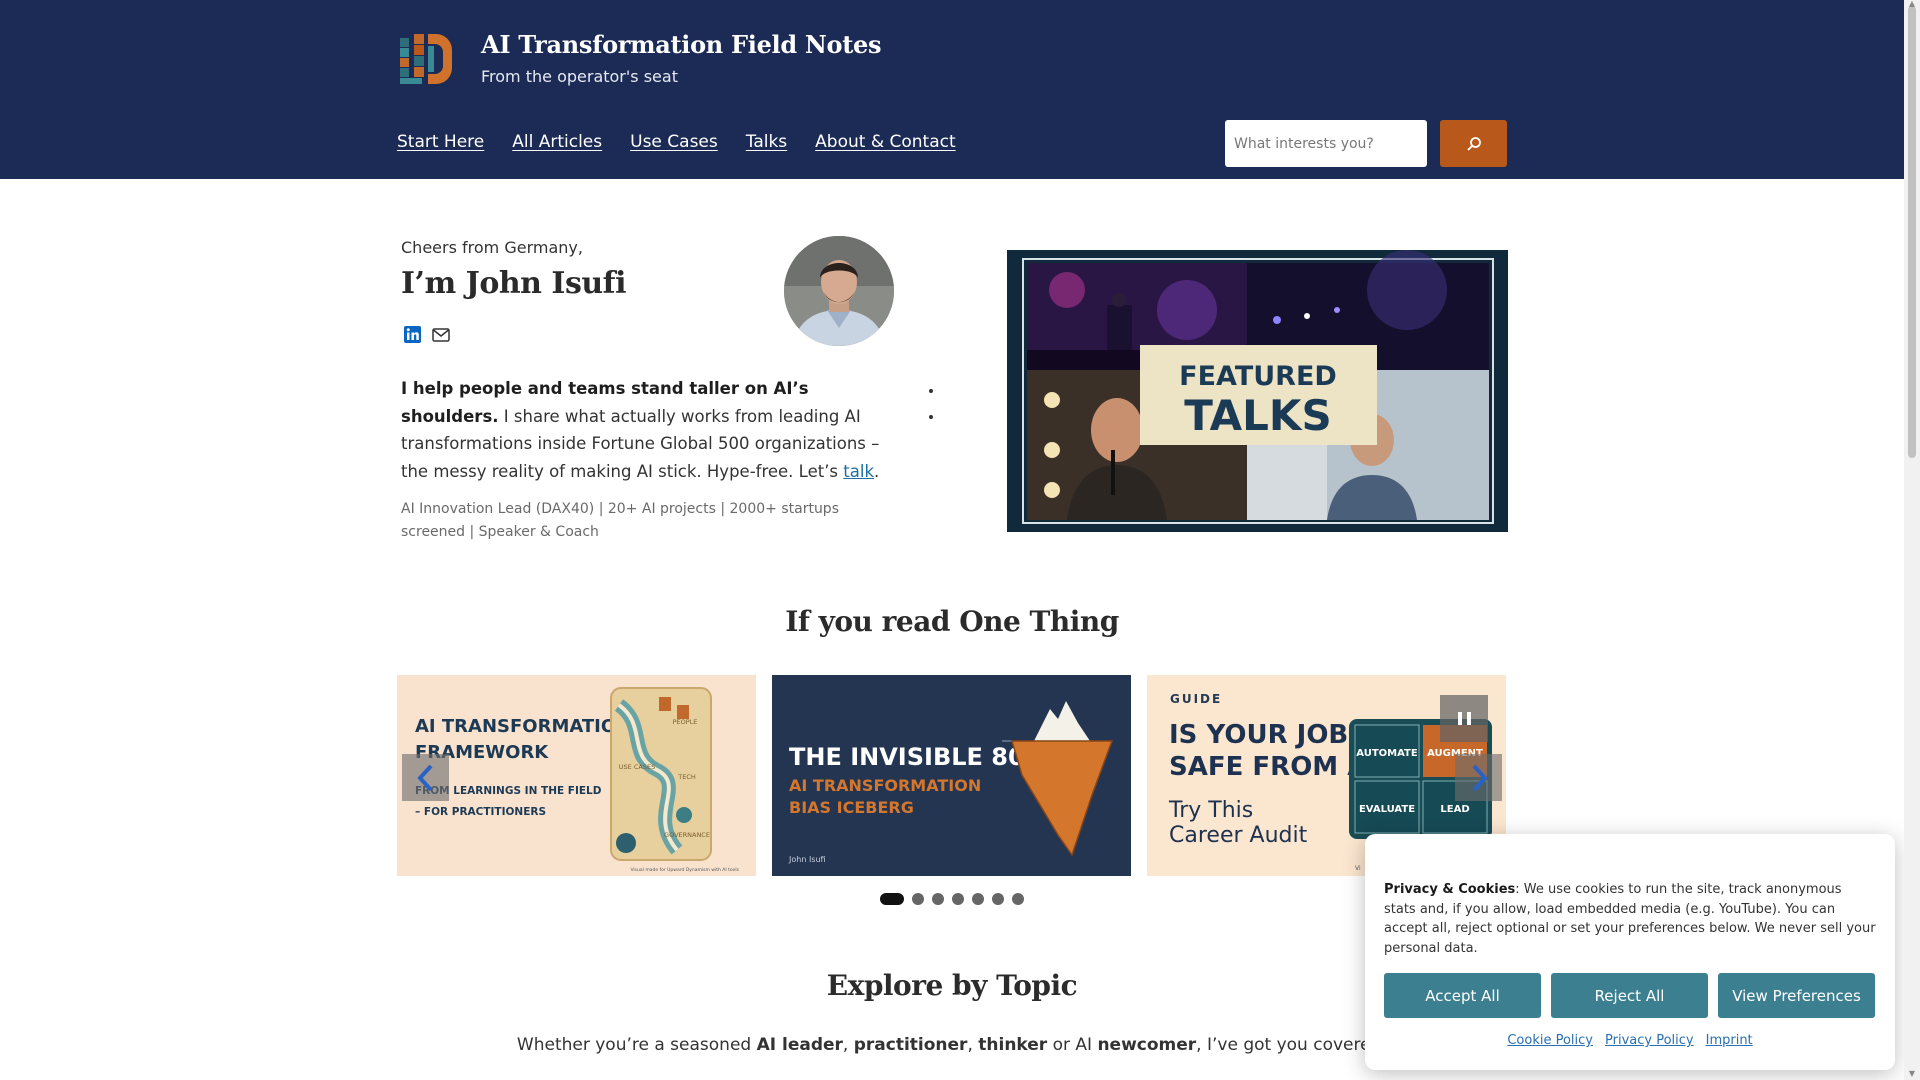 Image resolution: width=1920 pixels, height=1080 pixels. What do you see at coordinates (687, 835) in the screenshot?
I see `card1-map-label: GOVERNANCE` at bounding box center [687, 835].